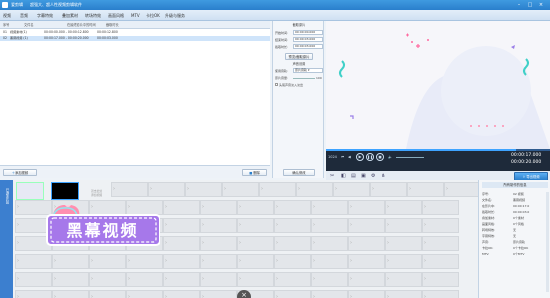  What do you see at coordinates (299, 172) in the screenshot?
I see `confirm-button: 确认修改` at bounding box center [299, 172].